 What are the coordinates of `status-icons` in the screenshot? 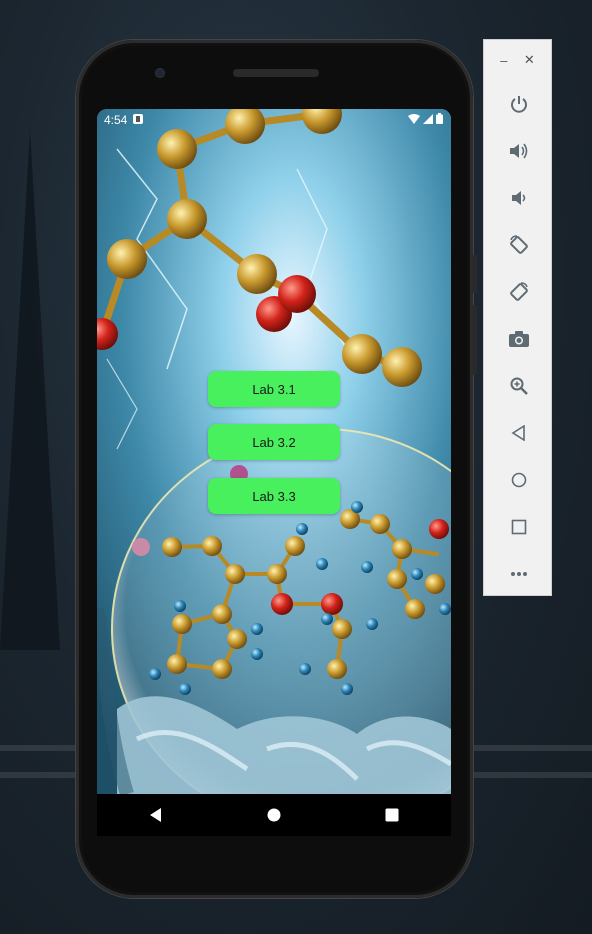 It's located at (425, 120).